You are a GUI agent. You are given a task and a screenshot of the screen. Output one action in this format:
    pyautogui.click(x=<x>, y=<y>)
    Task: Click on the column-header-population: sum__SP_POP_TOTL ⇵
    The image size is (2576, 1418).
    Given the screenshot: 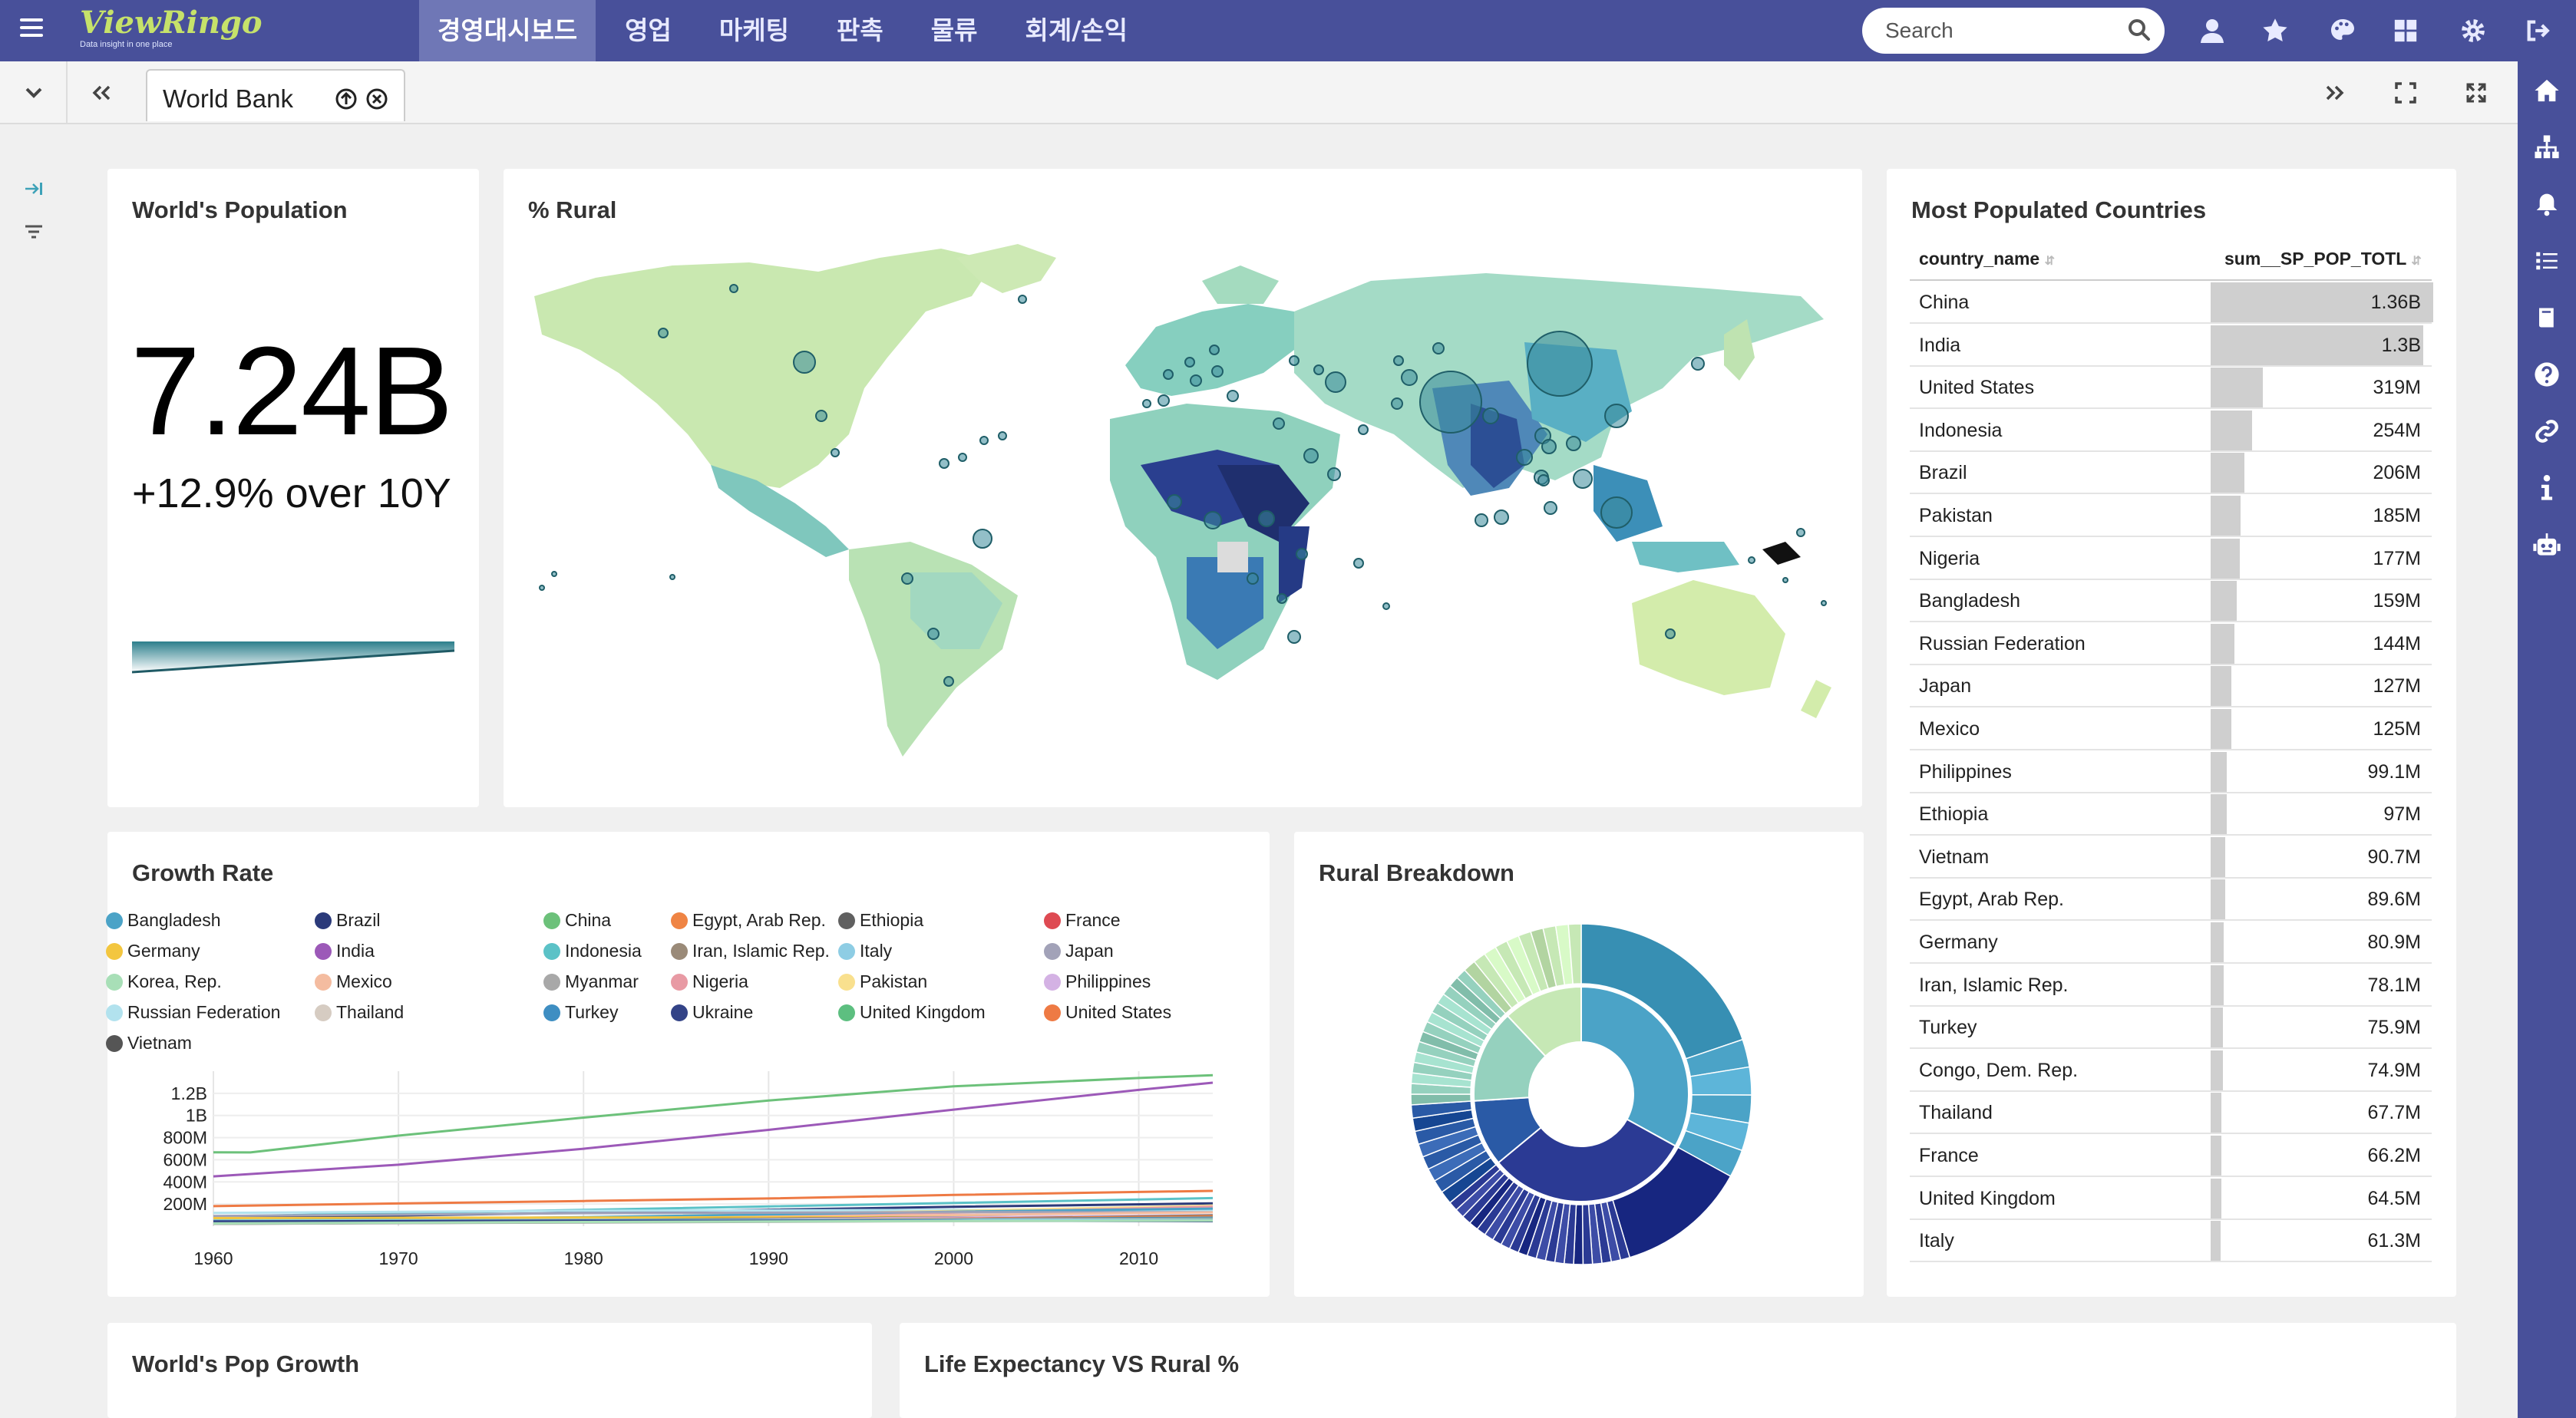 What is the action you would take?
    pyautogui.click(x=2323, y=259)
    